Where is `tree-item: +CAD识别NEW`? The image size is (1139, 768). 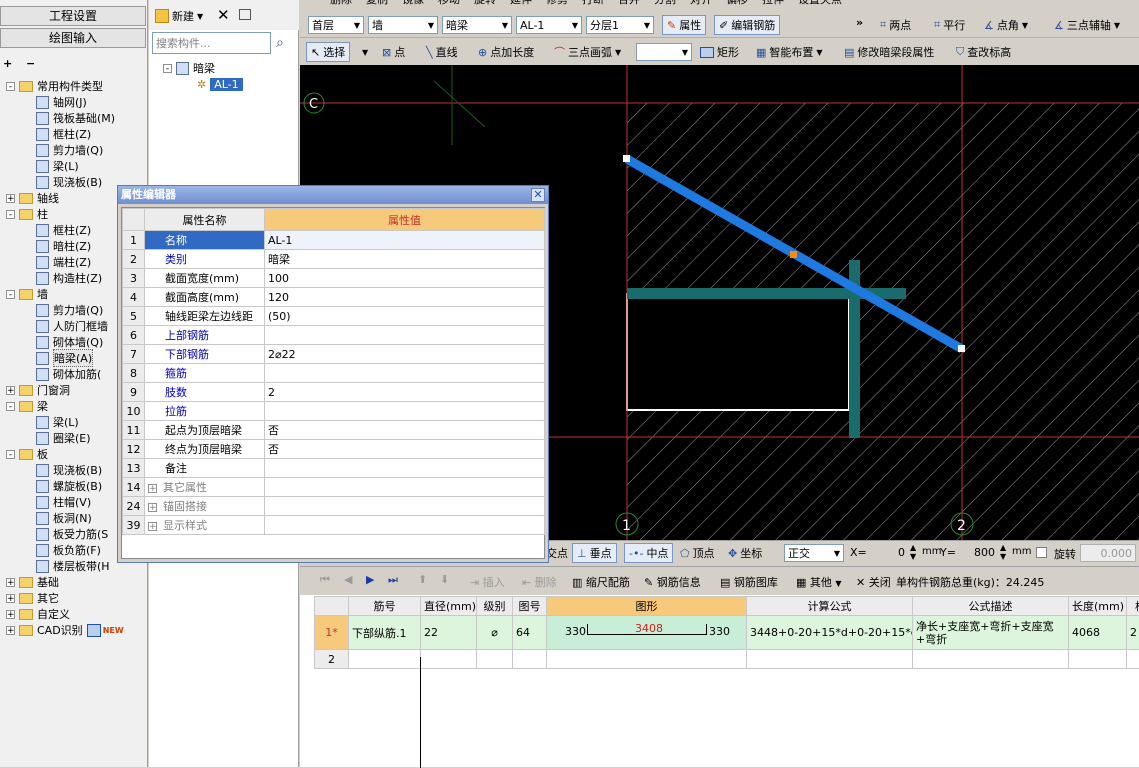 tree-item: +CAD识别NEW is located at coordinates (65, 630).